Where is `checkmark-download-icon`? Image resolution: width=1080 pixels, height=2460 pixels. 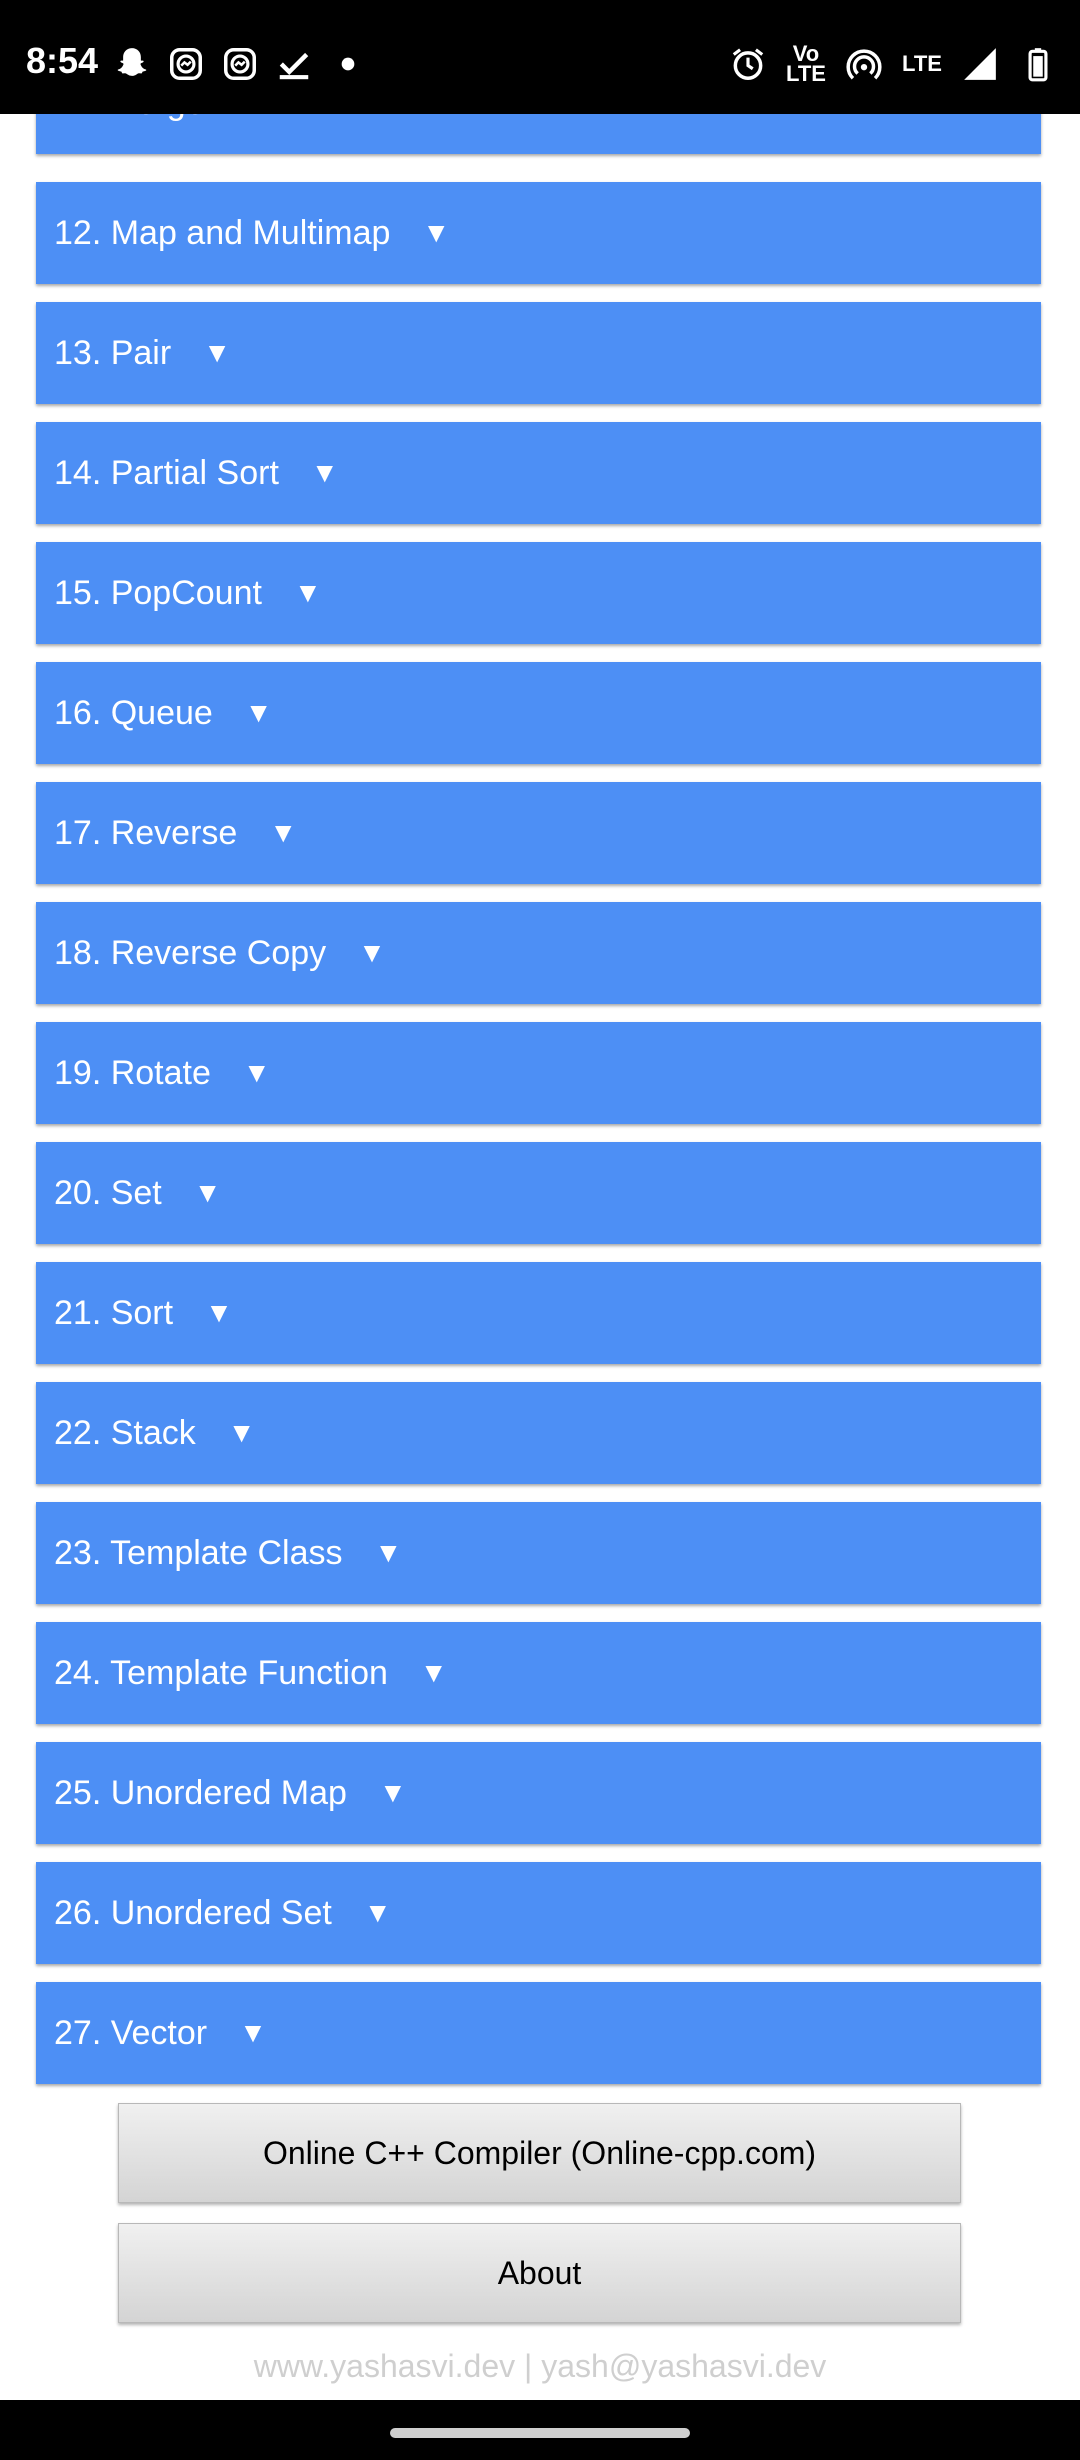
checkmark-download-icon is located at coordinates (294, 64).